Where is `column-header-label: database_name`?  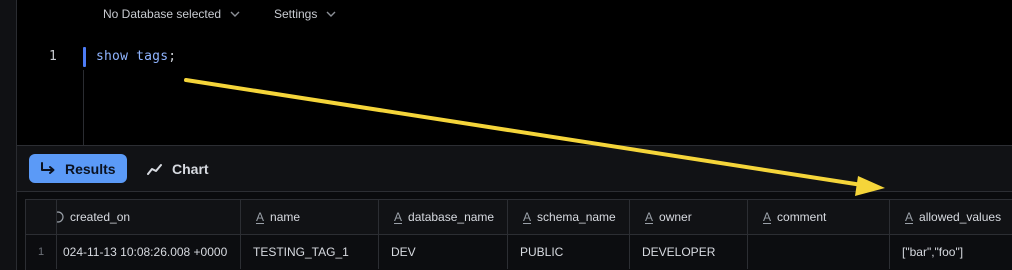
column-header-label: database_name is located at coordinates (451, 217).